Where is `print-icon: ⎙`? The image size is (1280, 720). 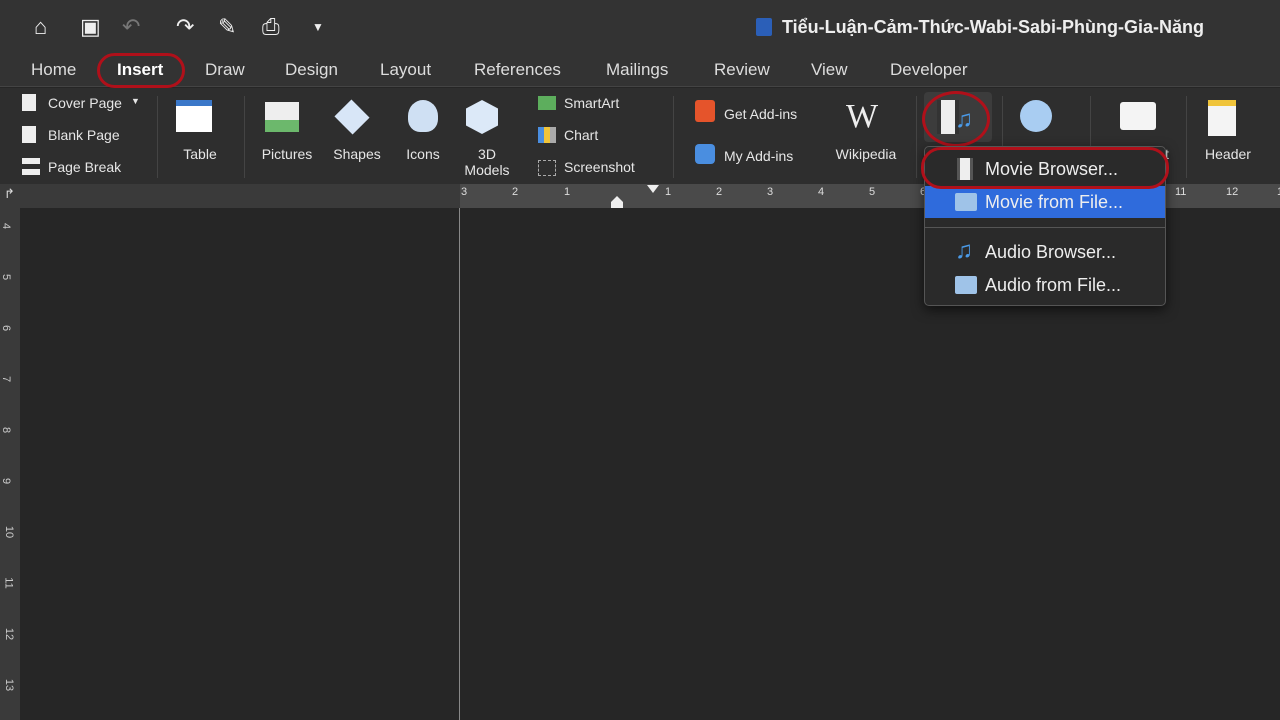 print-icon: ⎙ is located at coordinates (271, 27).